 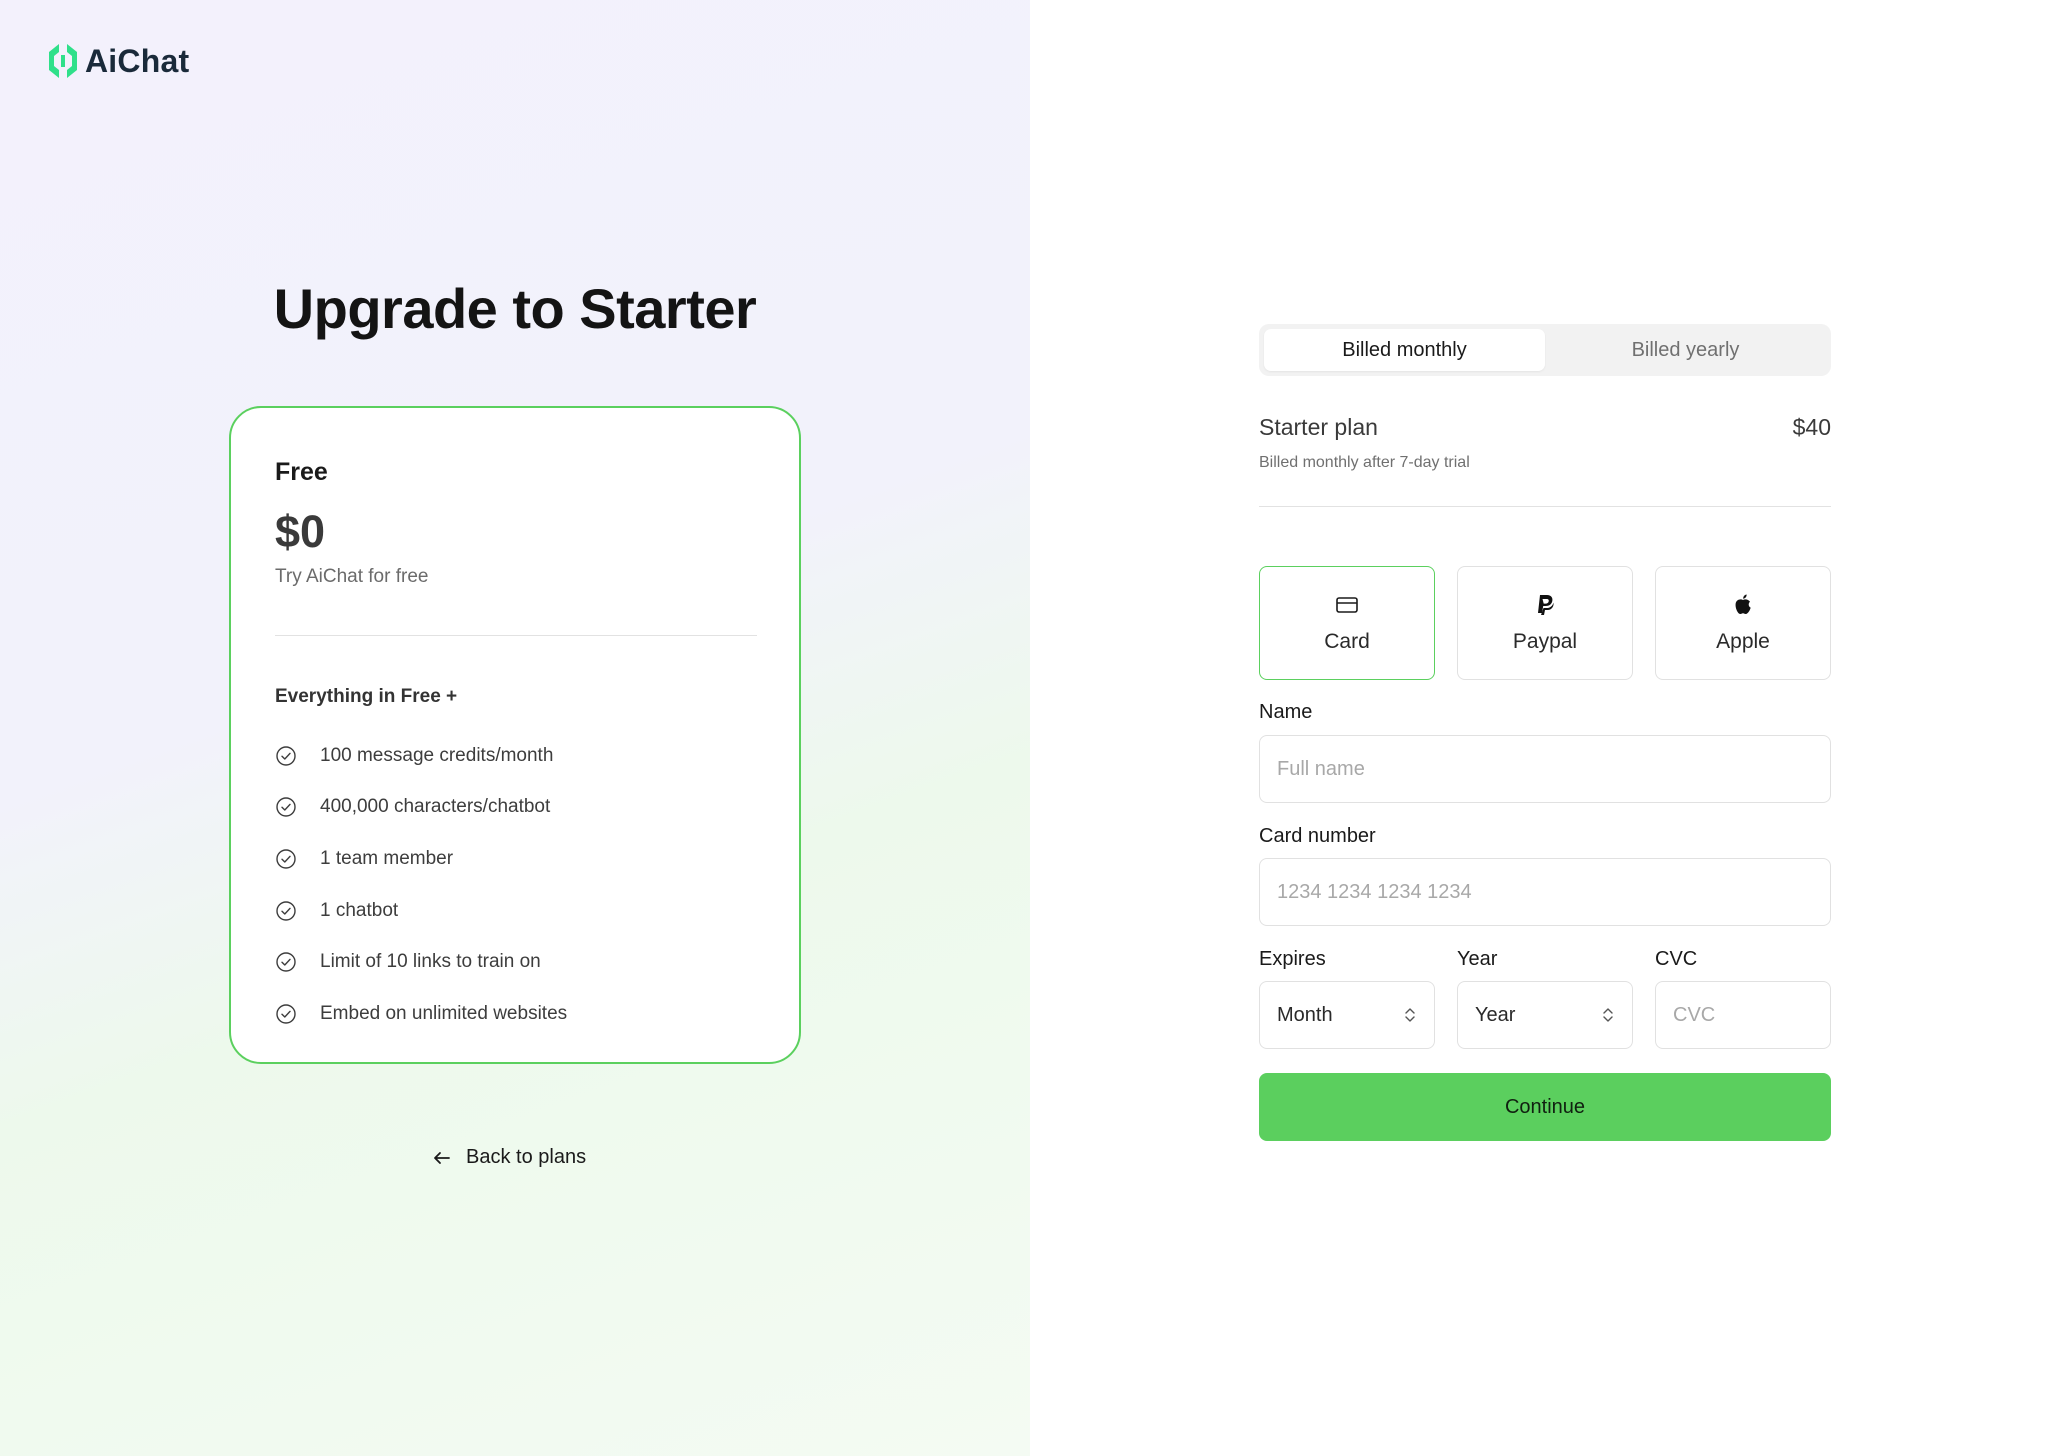 I want to click on list-item: 1 chatbot, so click(x=421, y=911).